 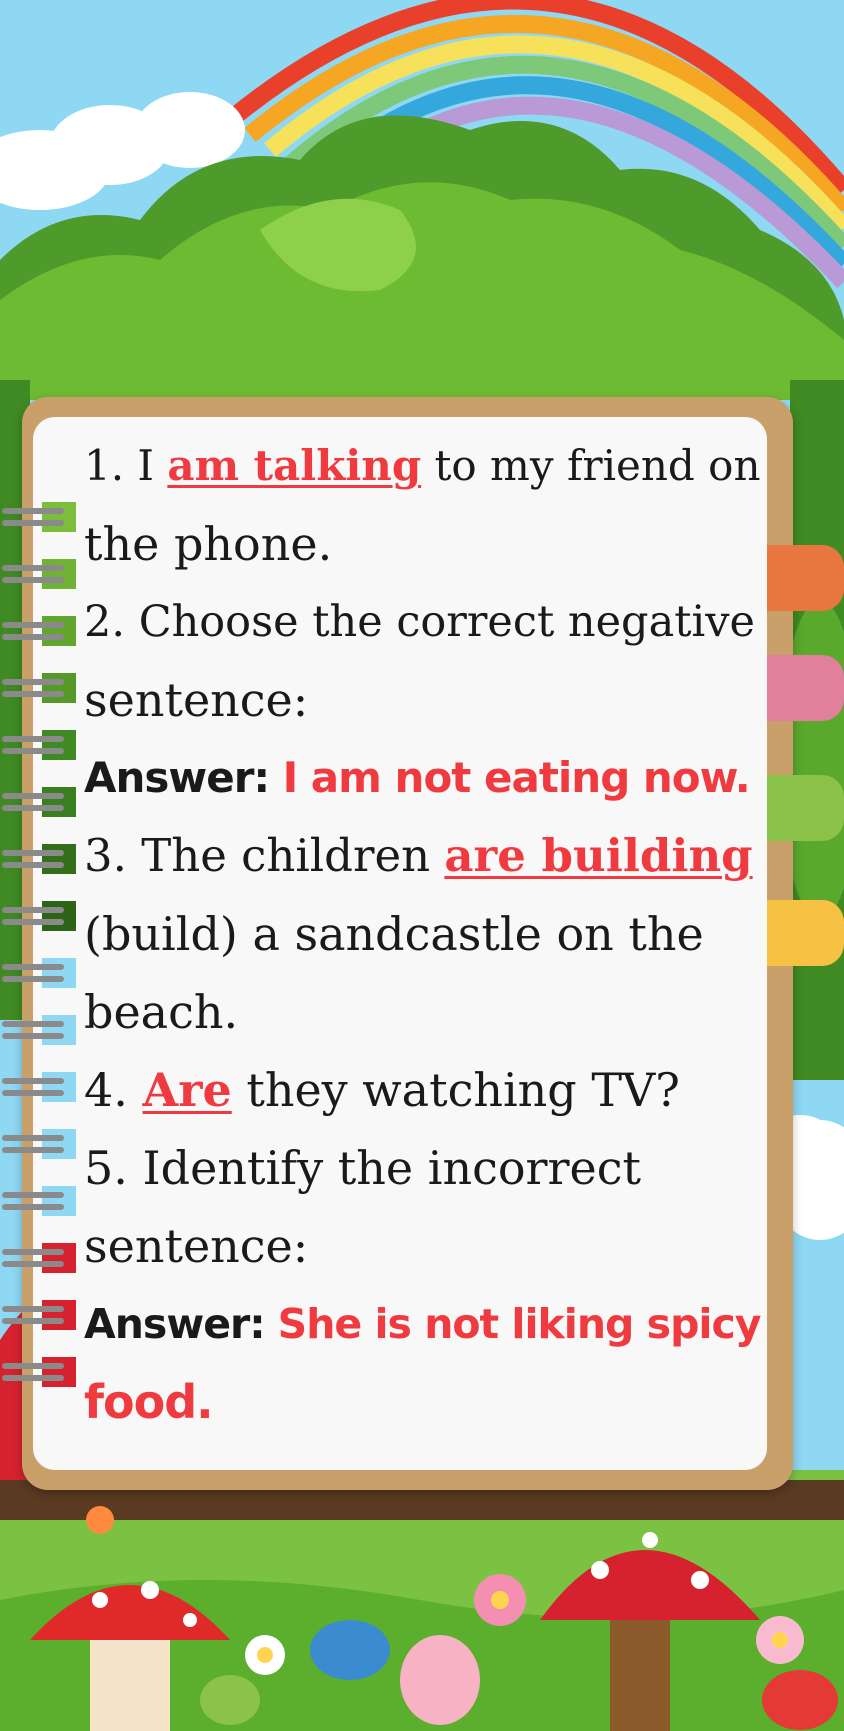 What do you see at coordinates (803, 578) in the screenshot?
I see `notebook-tab-orange` at bounding box center [803, 578].